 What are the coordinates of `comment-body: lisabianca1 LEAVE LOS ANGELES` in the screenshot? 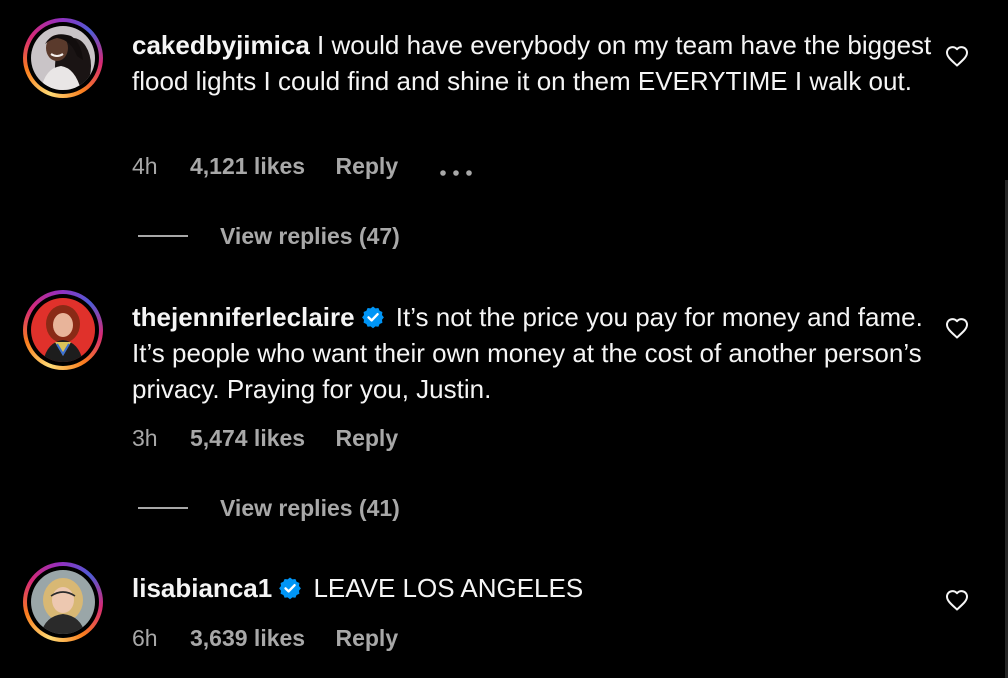 It's located at (532, 588).